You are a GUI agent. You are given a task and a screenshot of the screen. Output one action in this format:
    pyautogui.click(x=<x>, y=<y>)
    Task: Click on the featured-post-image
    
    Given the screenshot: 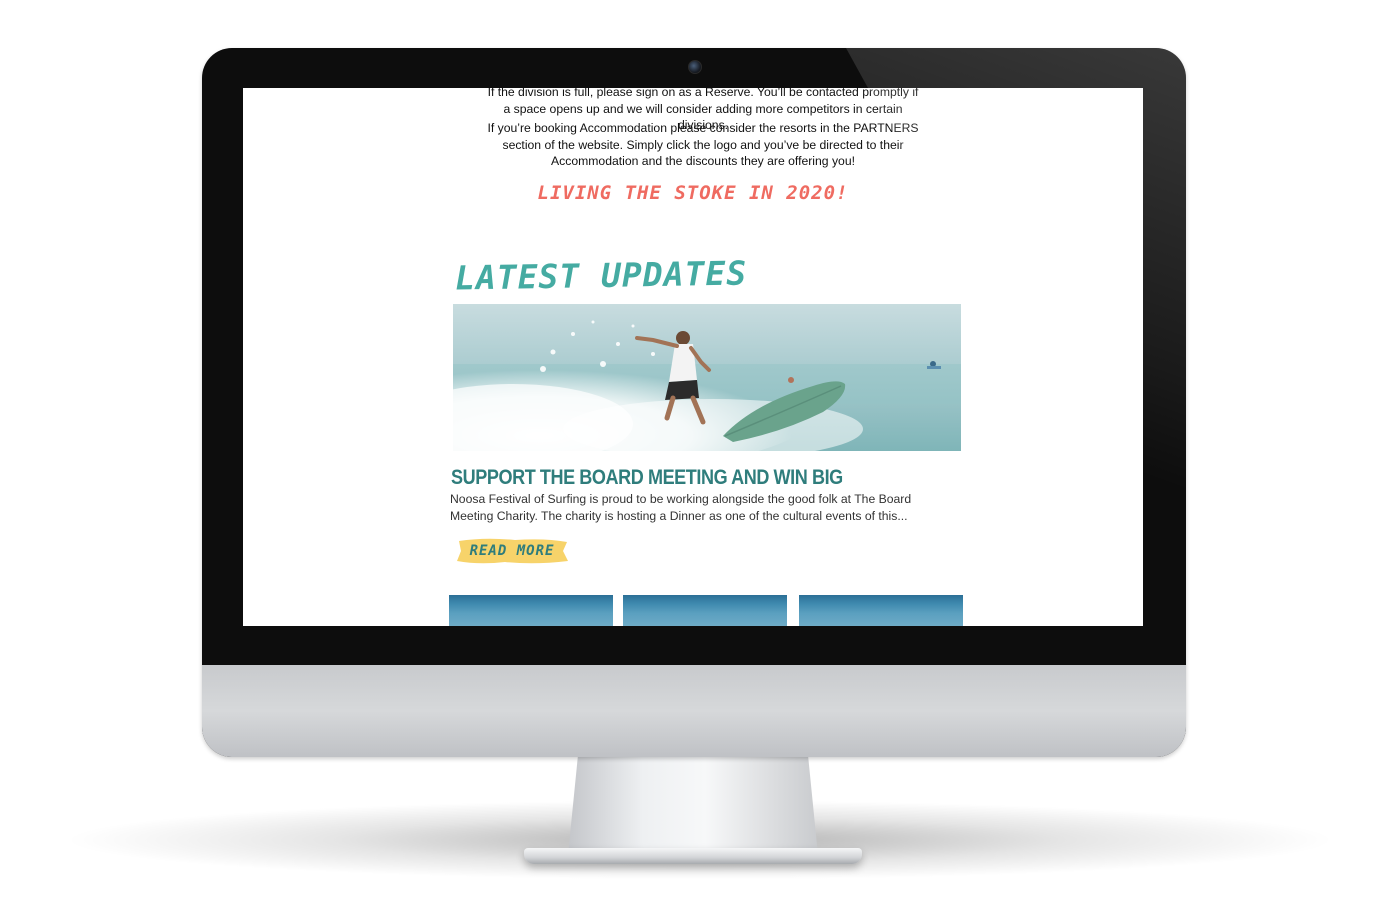 What is the action you would take?
    pyautogui.click(x=707, y=377)
    